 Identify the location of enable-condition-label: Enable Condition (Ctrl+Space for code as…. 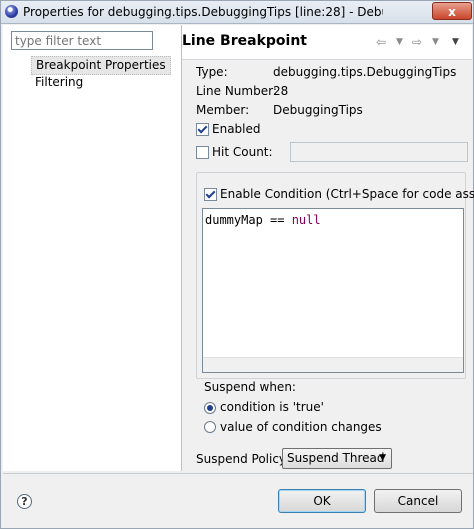
(347, 194).